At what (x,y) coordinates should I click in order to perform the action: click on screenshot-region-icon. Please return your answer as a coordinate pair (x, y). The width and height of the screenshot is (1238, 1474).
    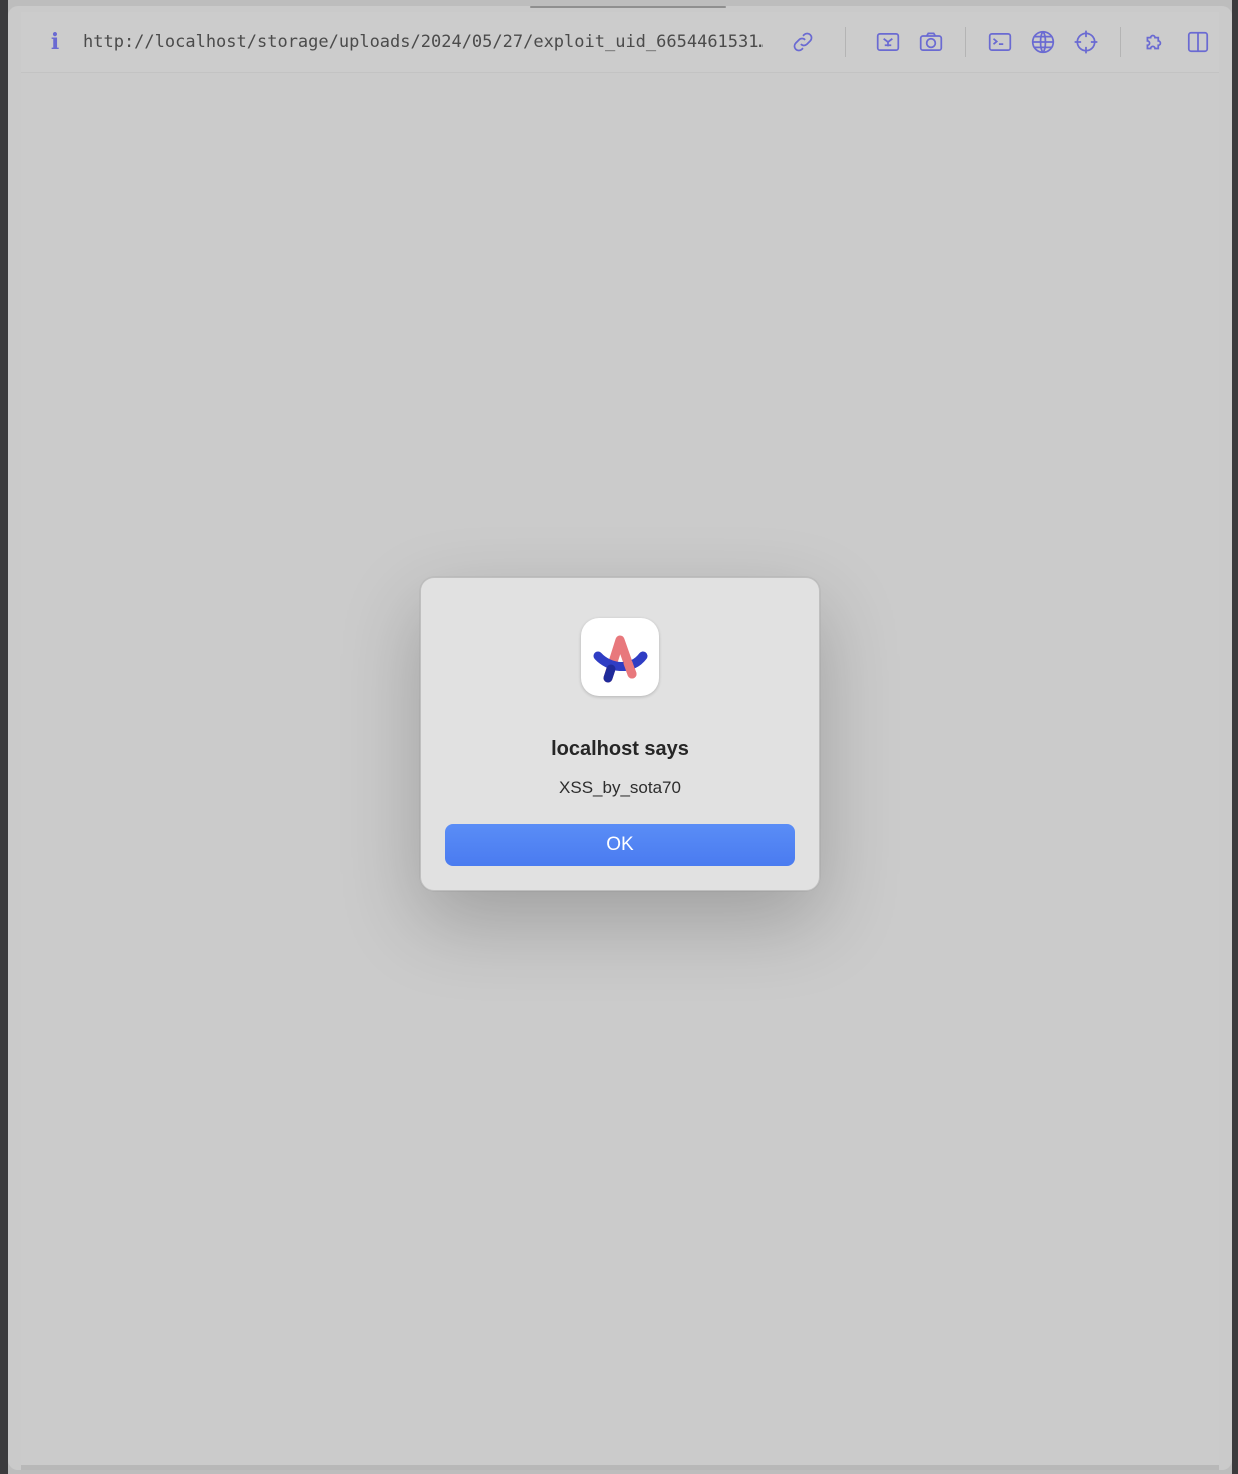
    Looking at the image, I should click on (888, 42).